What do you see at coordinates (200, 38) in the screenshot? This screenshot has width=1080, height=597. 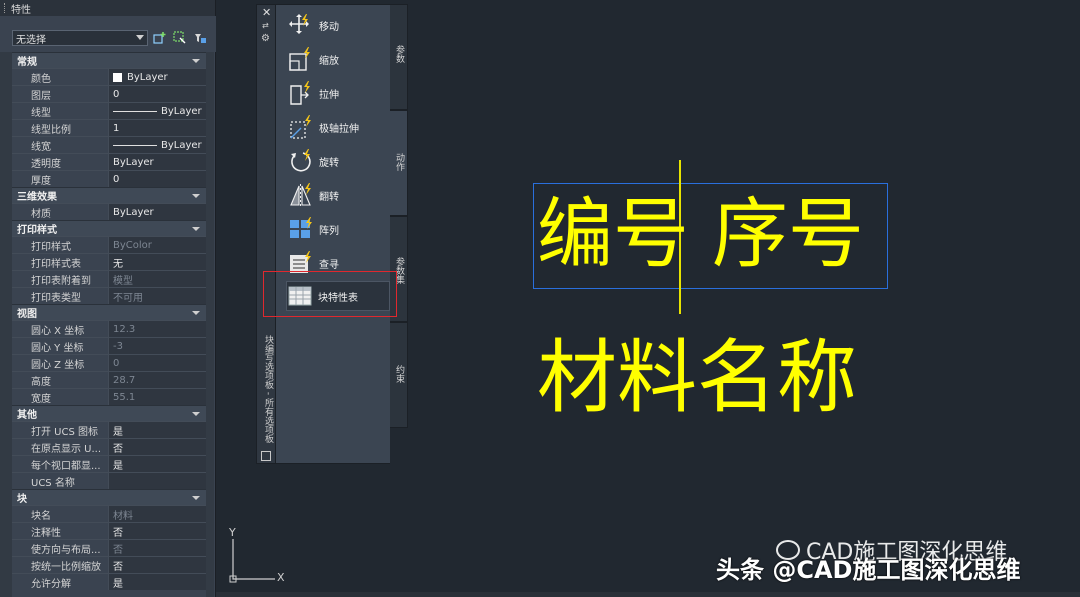 I see `quick-select-icon` at bounding box center [200, 38].